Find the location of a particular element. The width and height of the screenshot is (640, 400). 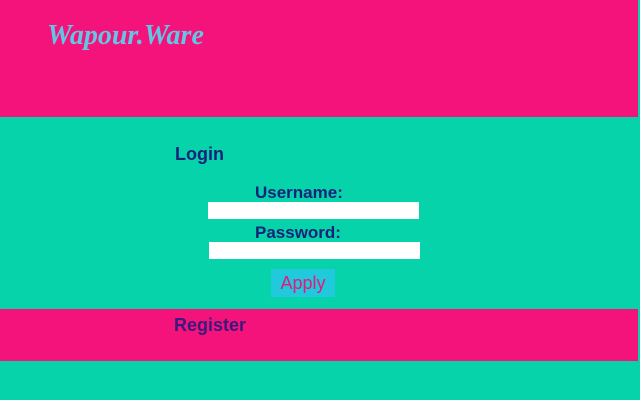

apply-button: Apply is located at coordinates (303, 283).